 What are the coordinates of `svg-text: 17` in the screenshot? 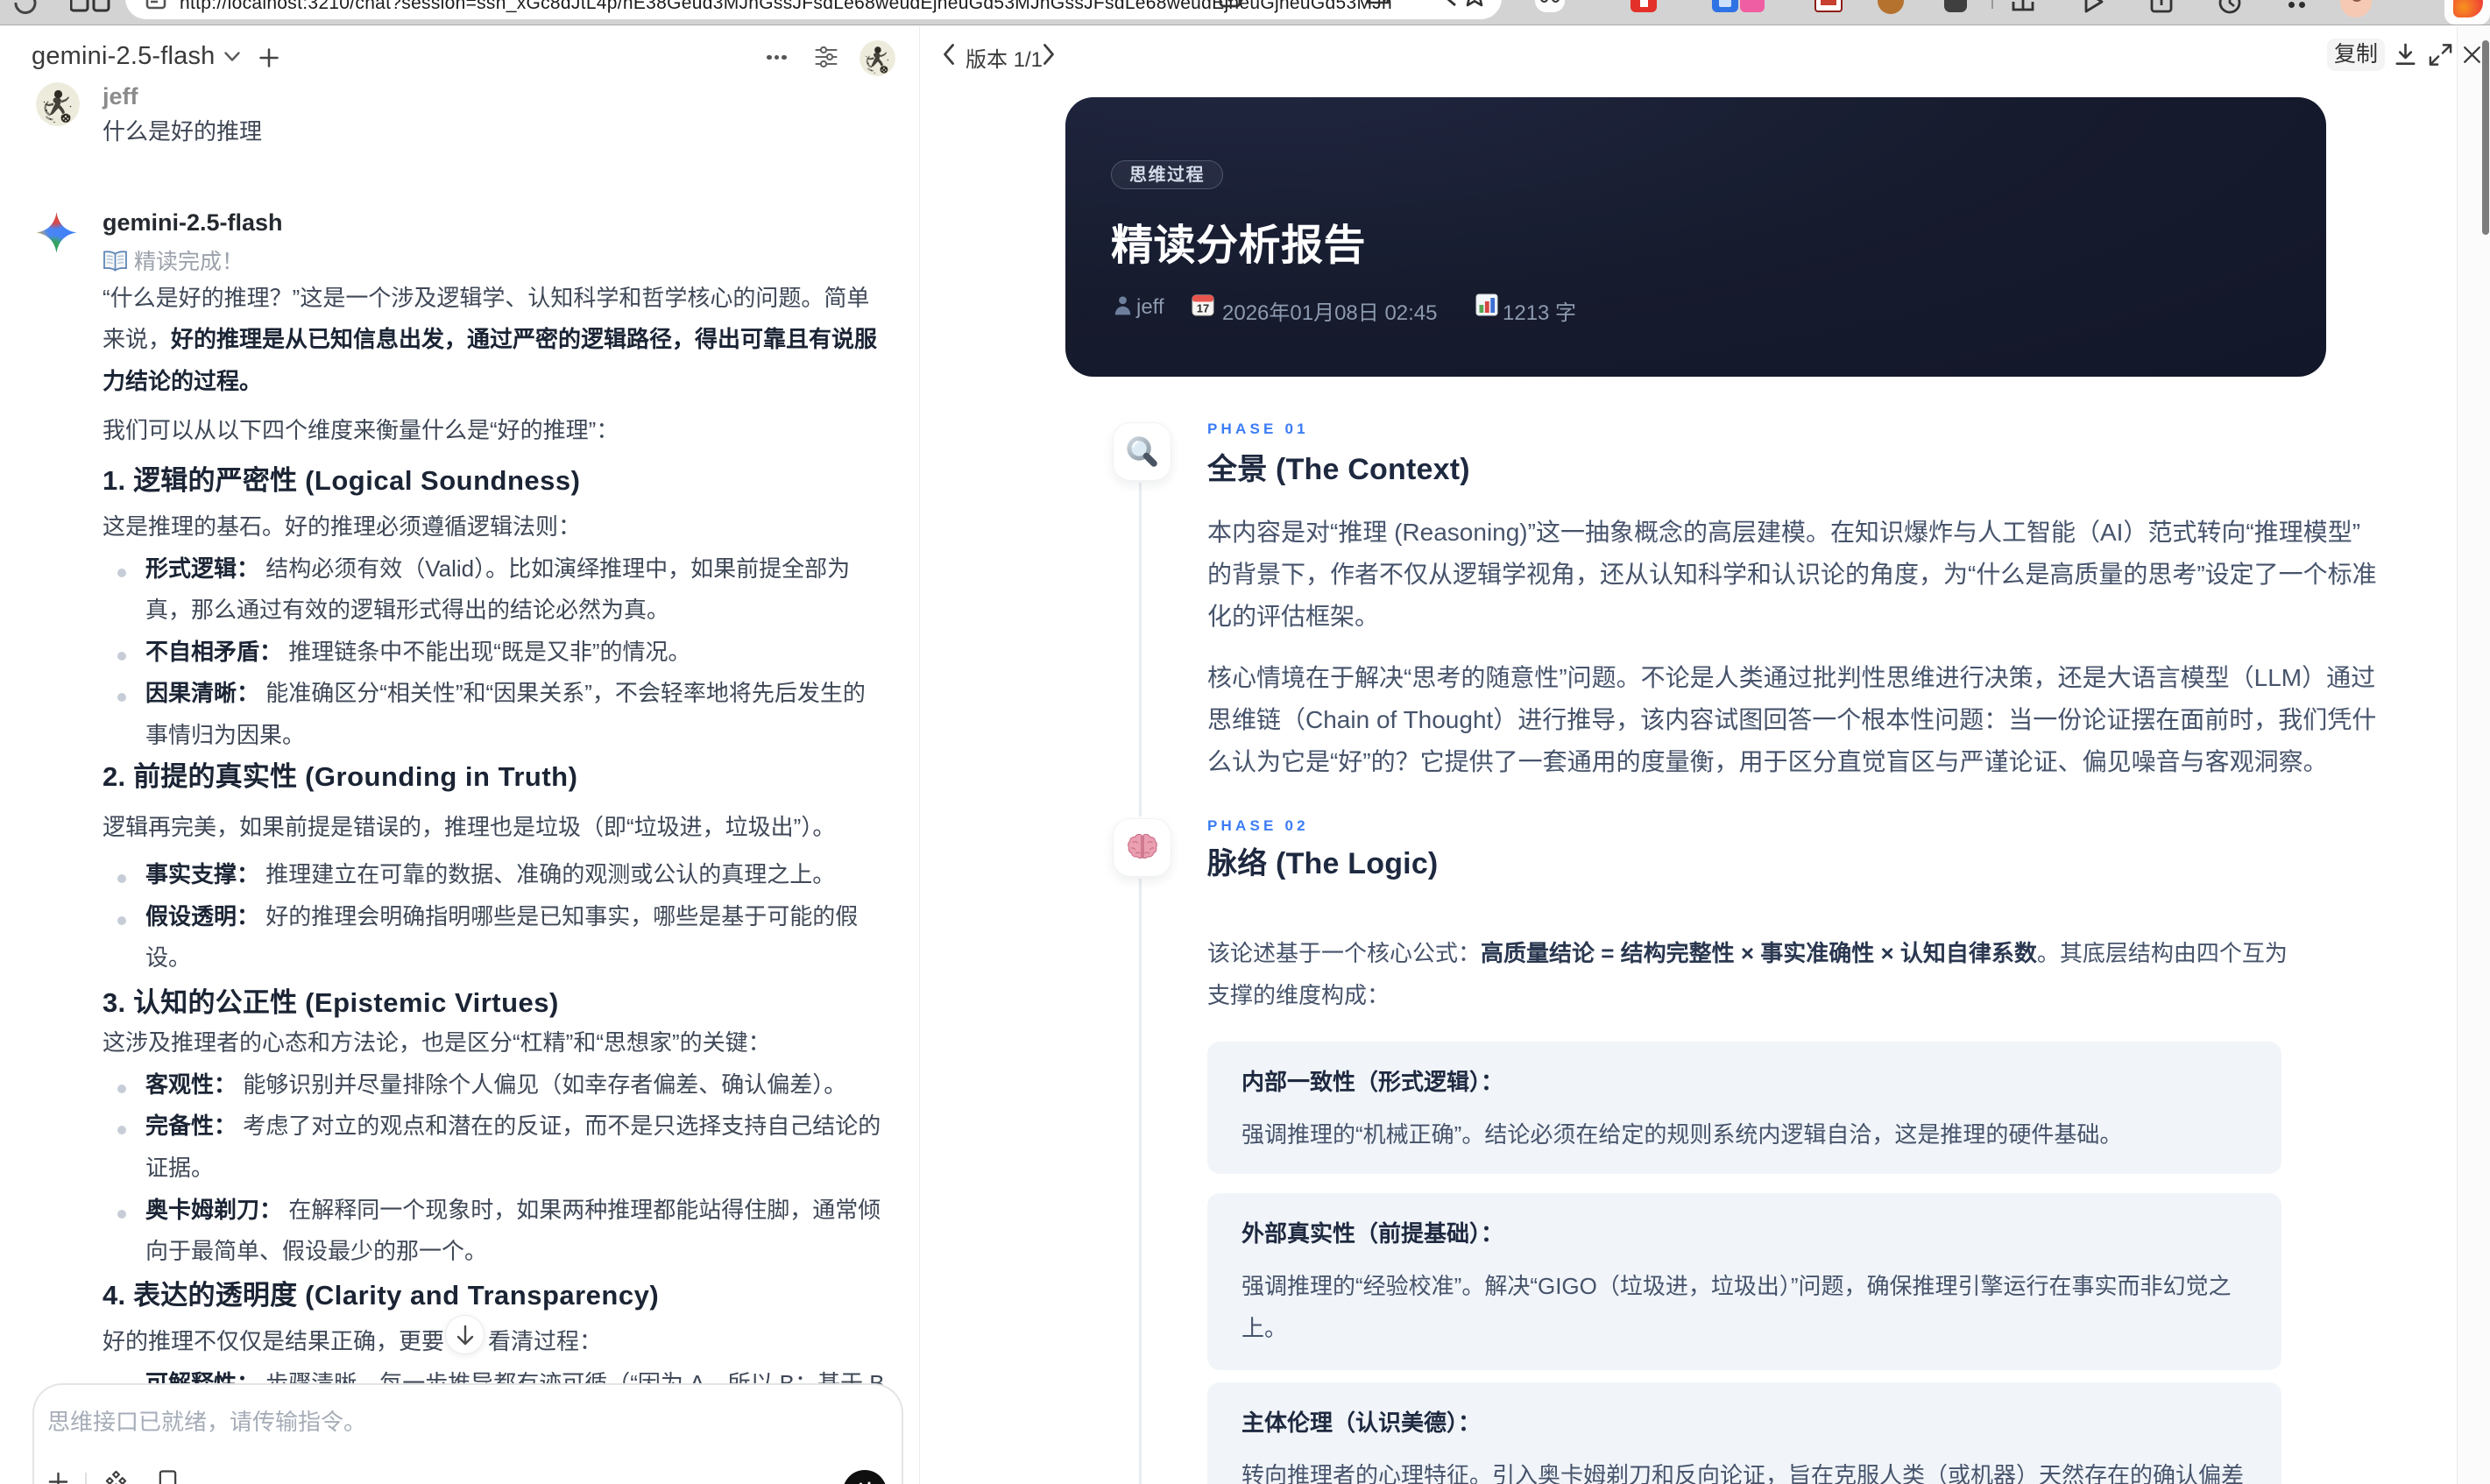 It's located at (1203, 308).